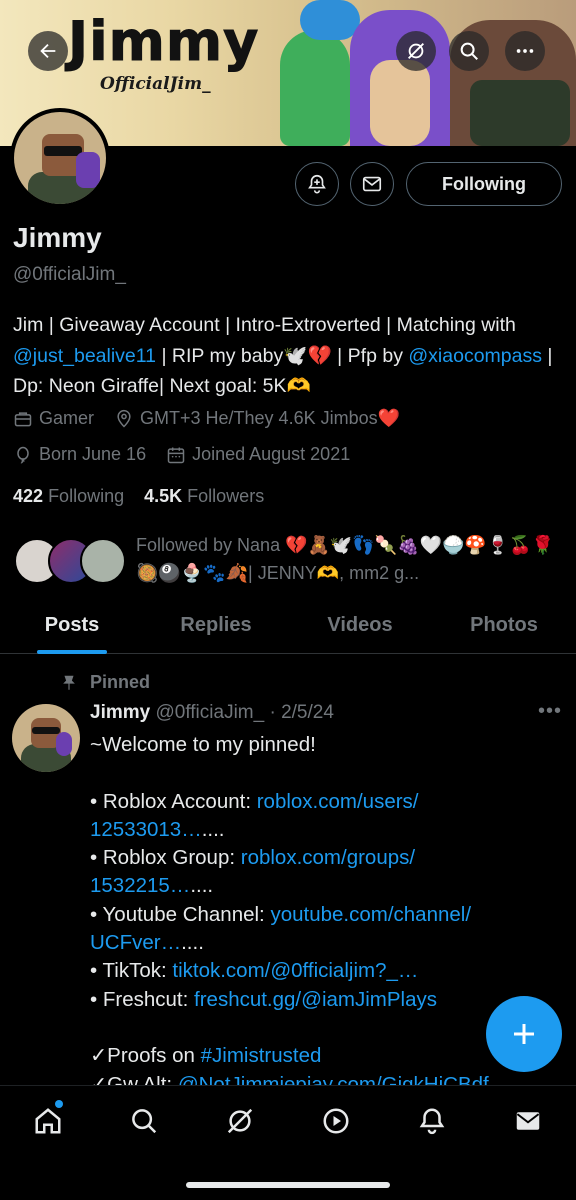 The width and height of the screenshot is (576, 1200). Describe the element at coordinates (145, 1056) in the screenshot. I see `post-text: ✓Proofs on` at that location.